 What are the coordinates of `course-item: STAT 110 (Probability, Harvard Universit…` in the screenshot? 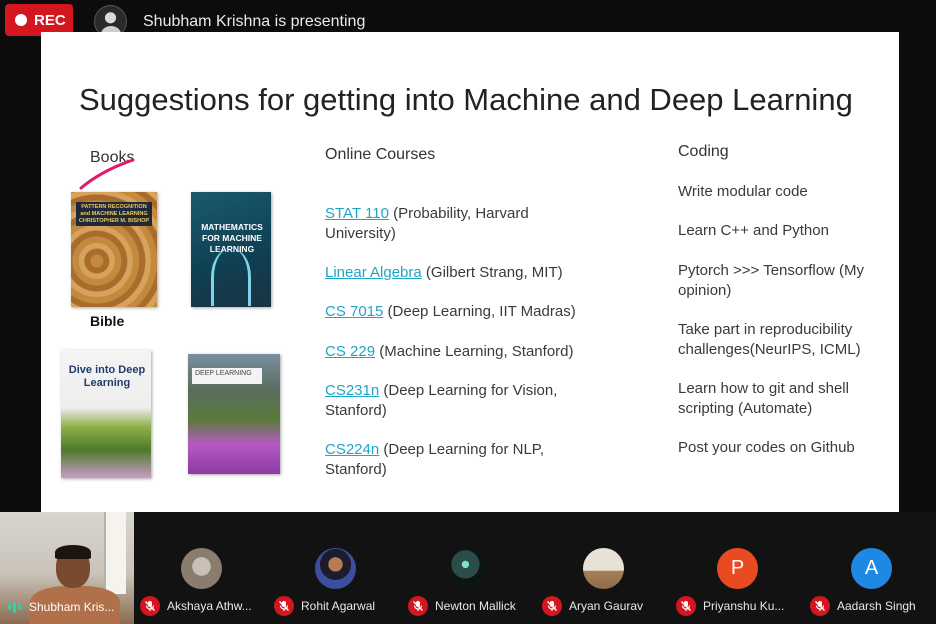 It's located at (460, 224).